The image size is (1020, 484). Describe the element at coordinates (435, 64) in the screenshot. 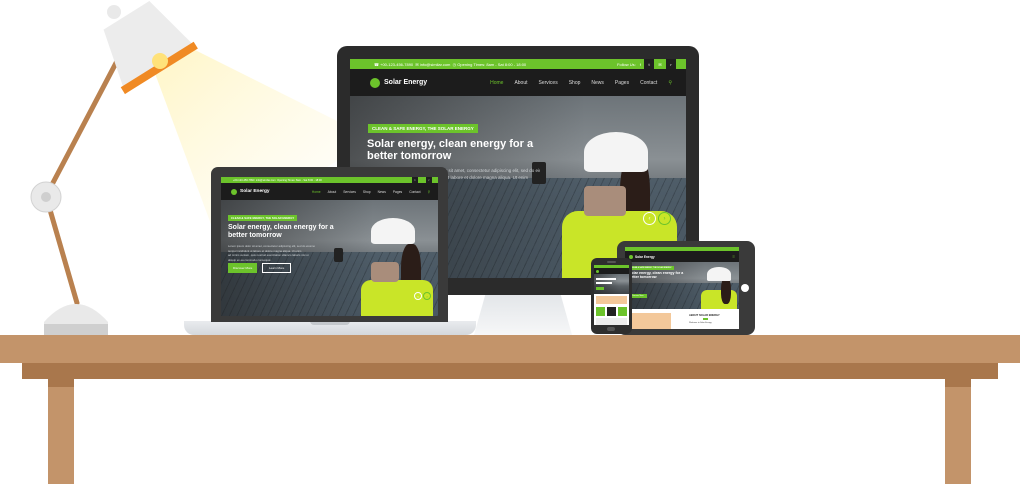

I see `topbar-email: info@similar.com` at that location.